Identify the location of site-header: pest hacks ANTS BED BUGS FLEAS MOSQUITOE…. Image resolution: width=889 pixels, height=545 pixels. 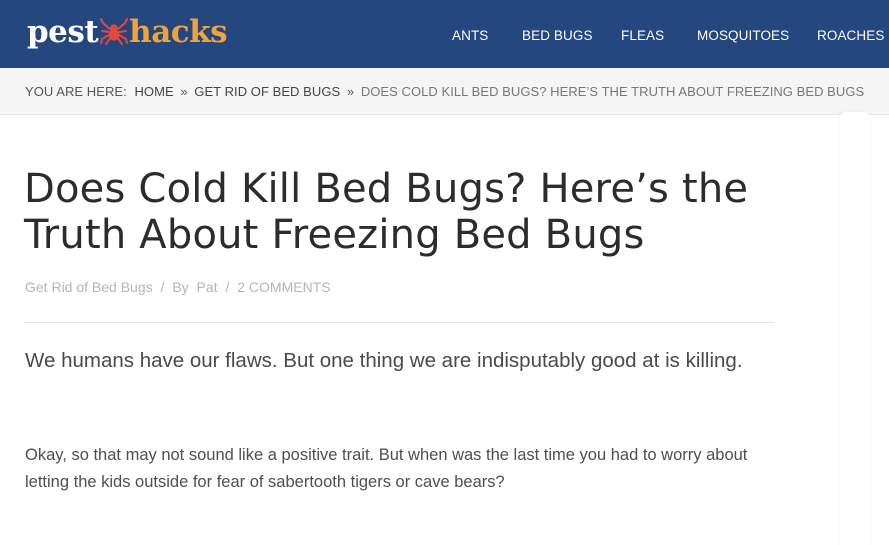
(444, 34).